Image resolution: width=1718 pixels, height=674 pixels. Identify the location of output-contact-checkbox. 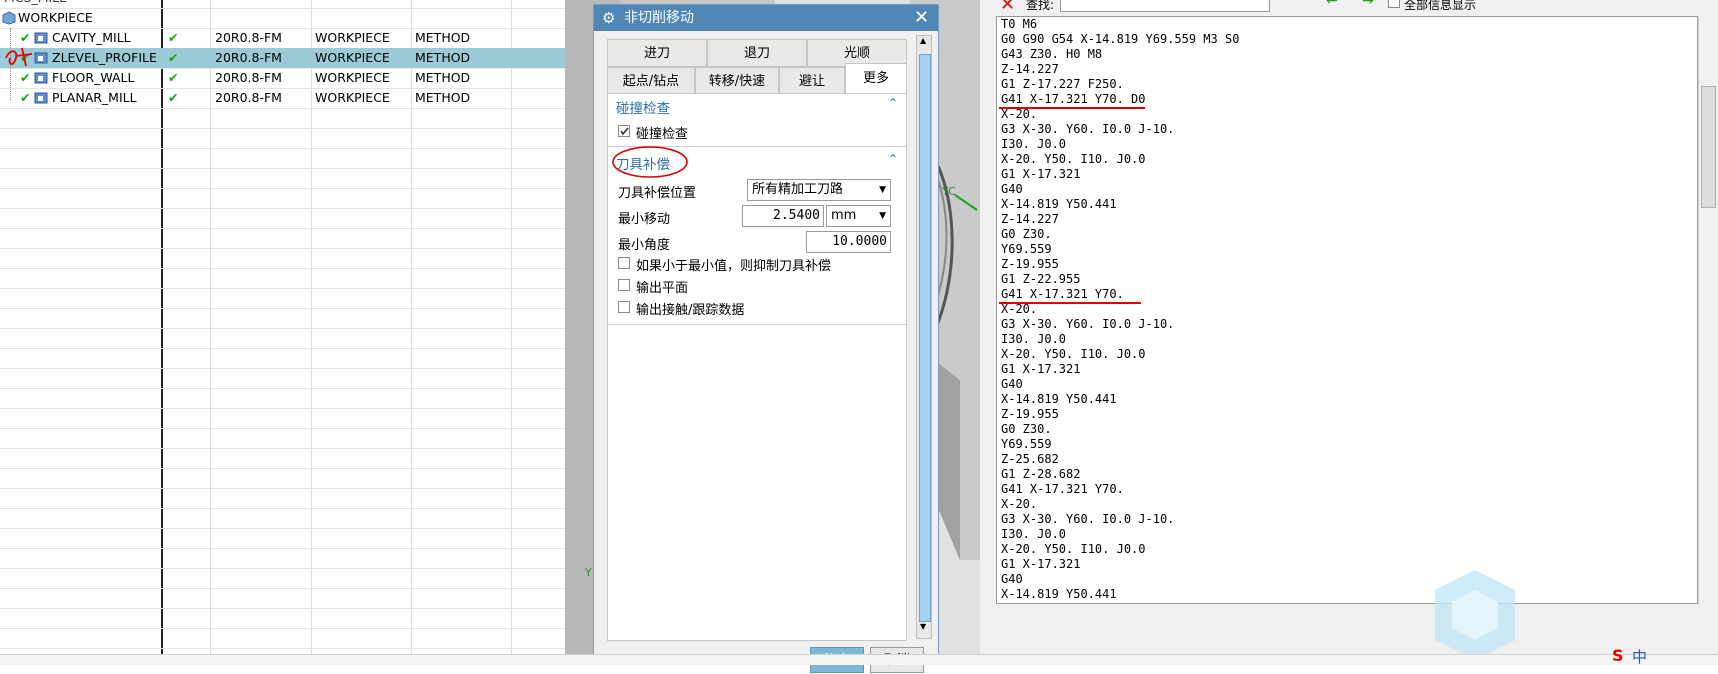
(624, 307).